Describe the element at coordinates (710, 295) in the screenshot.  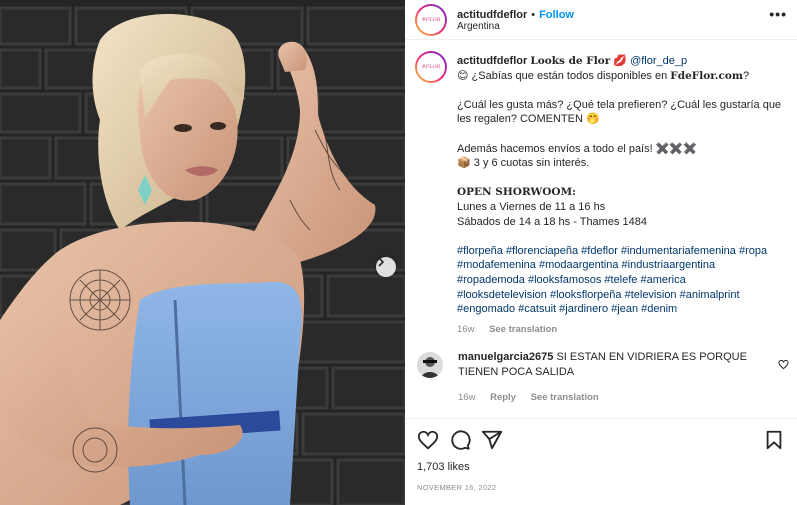
I see `hashtag-link: #animalprint` at that location.